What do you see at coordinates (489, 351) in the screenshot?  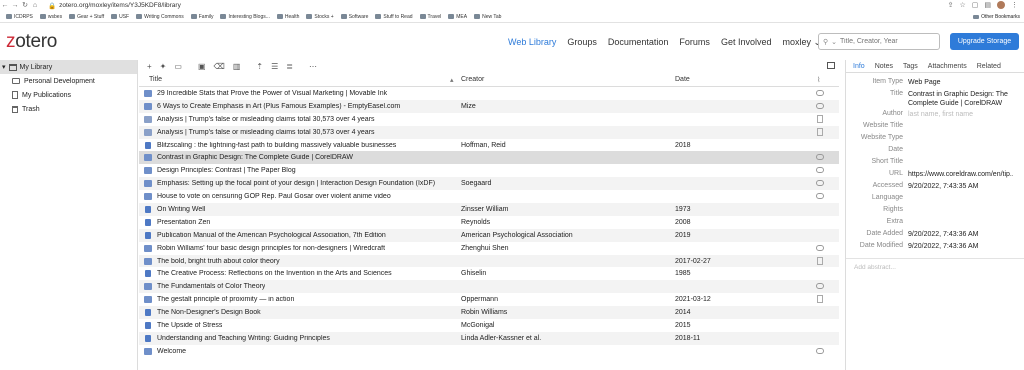 I see `table-row: Welcome` at bounding box center [489, 351].